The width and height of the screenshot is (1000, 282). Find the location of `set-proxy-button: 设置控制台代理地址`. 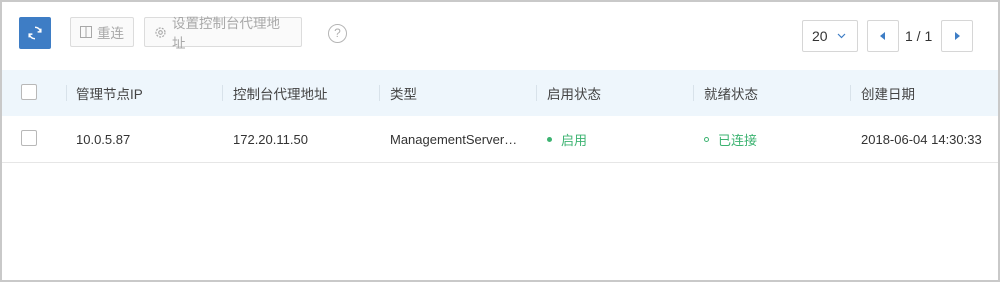

set-proxy-button: 设置控制台代理地址 is located at coordinates (223, 33).